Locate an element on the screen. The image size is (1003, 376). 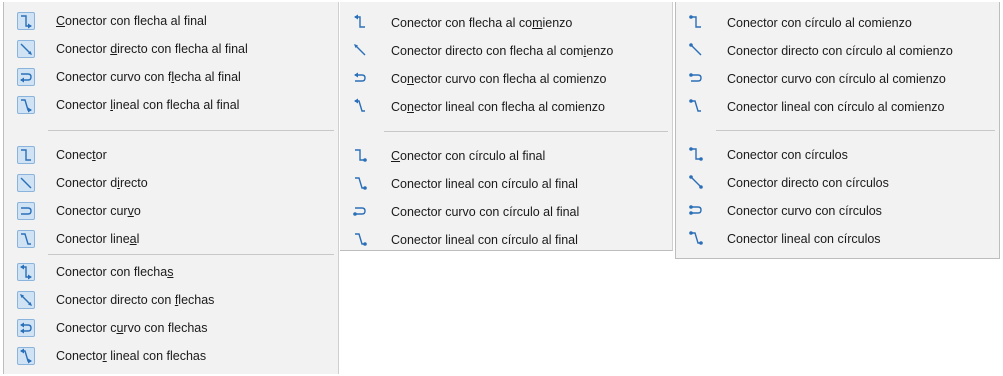
menu-item: Conector lineal con círculo al comienzo is located at coordinates (837, 107).